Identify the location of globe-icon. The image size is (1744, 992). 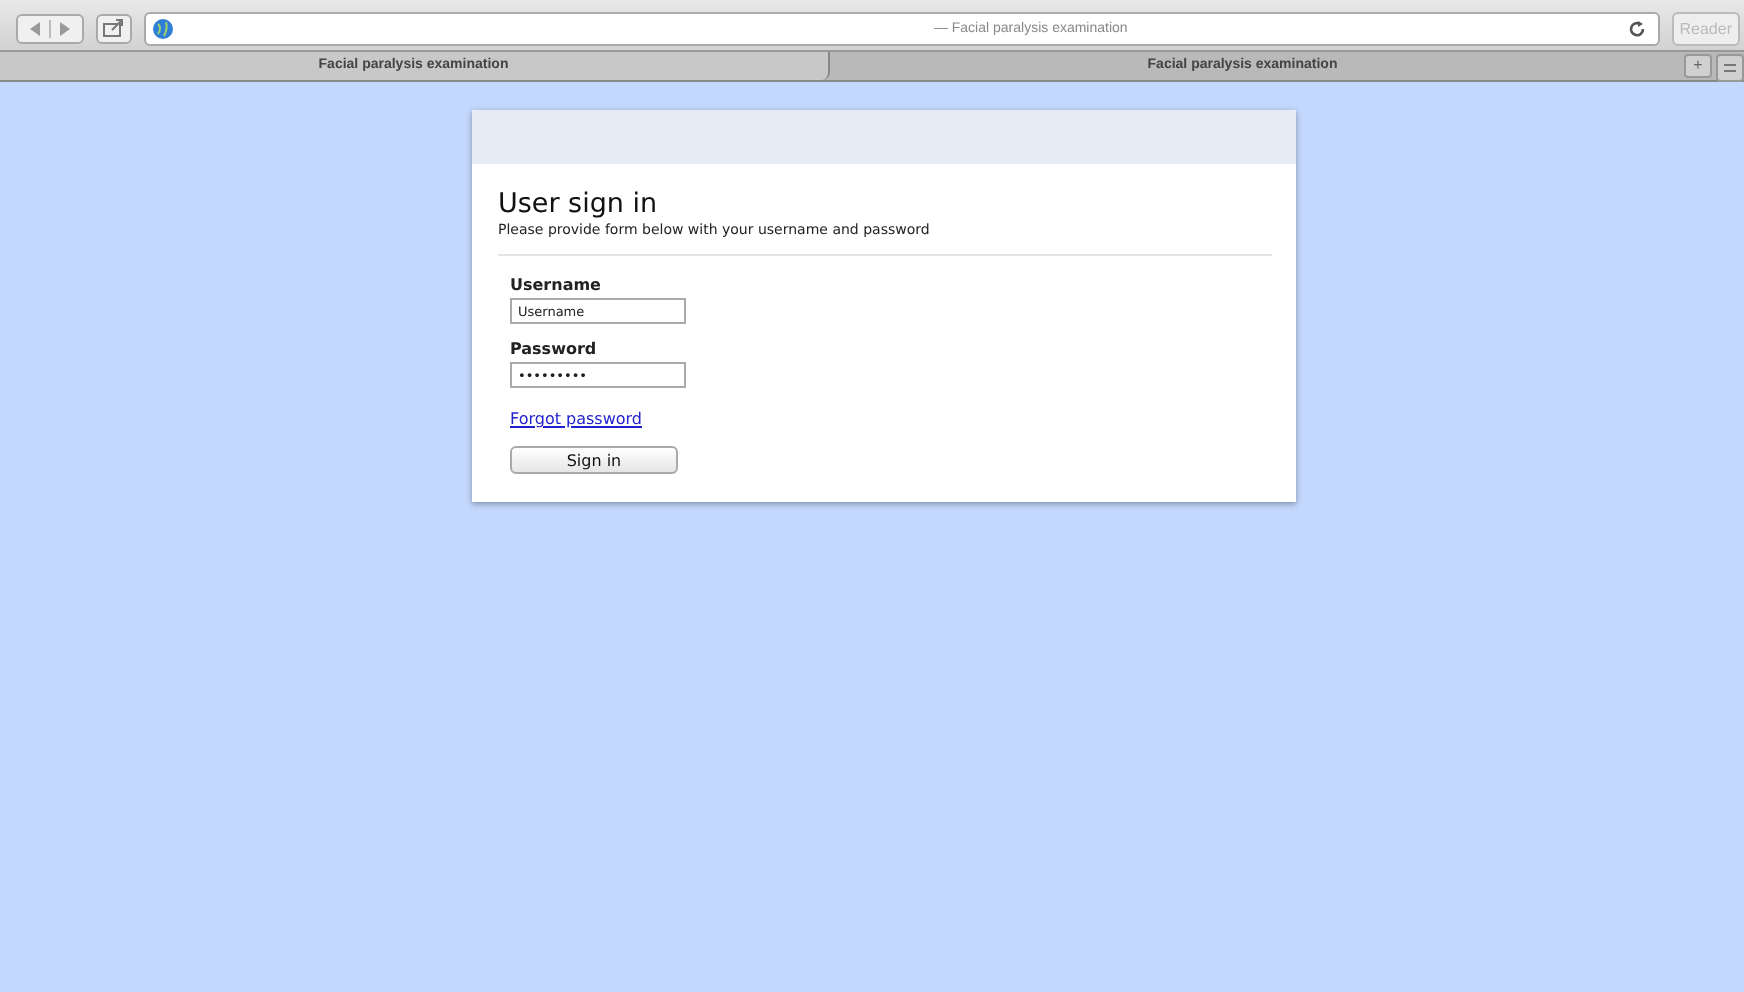
(163, 28).